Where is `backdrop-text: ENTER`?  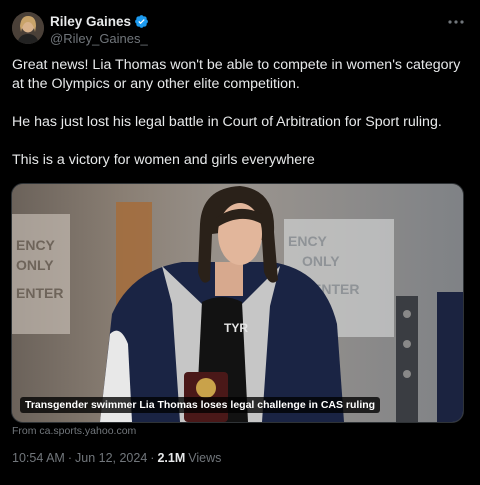
backdrop-text: ENTER is located at coordinates (39, 293).